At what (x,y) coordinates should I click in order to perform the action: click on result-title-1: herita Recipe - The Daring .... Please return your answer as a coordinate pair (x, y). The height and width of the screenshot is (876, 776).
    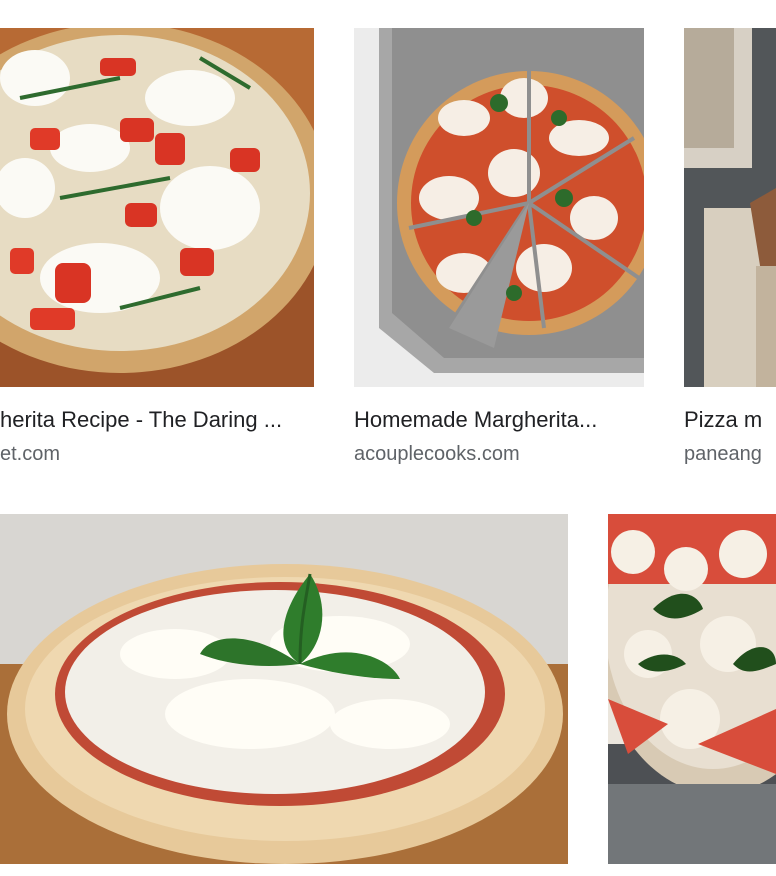
    Looking at the image, I should click on (157, 420).